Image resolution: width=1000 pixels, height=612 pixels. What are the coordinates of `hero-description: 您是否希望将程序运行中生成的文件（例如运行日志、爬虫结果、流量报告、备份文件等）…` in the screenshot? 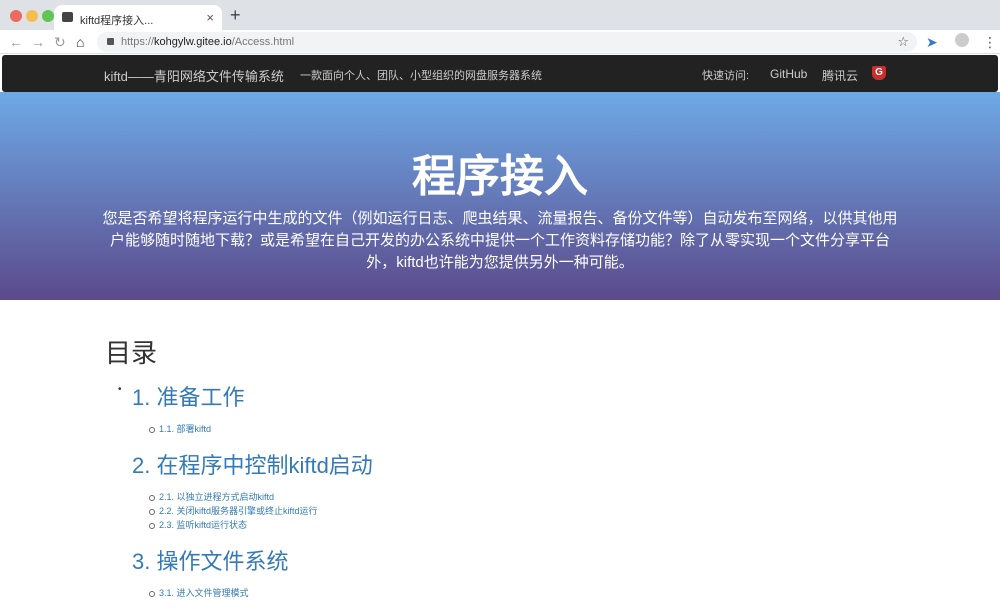 It's located at (500, 240).